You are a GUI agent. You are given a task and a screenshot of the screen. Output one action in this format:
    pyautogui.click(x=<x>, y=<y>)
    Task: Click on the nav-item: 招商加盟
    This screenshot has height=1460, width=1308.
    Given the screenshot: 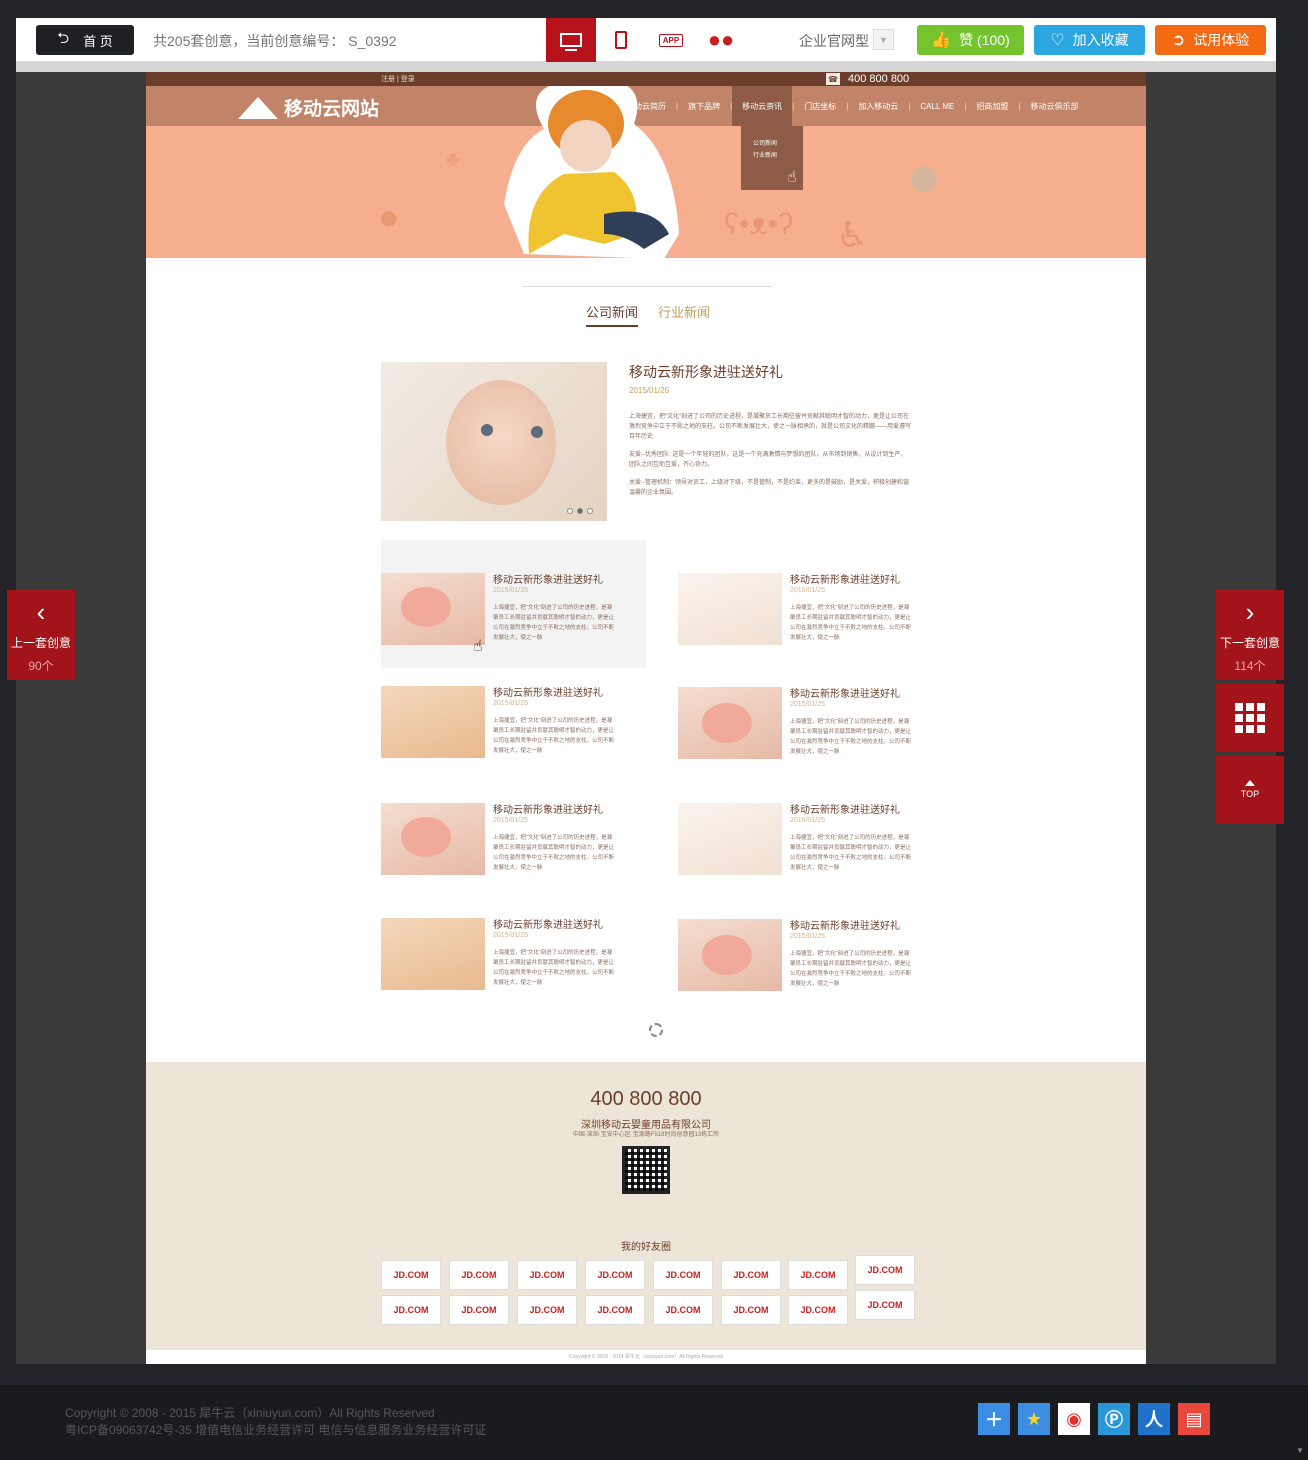 What is the action you would take?
    pyautogui.click(x=992, y=106)
    